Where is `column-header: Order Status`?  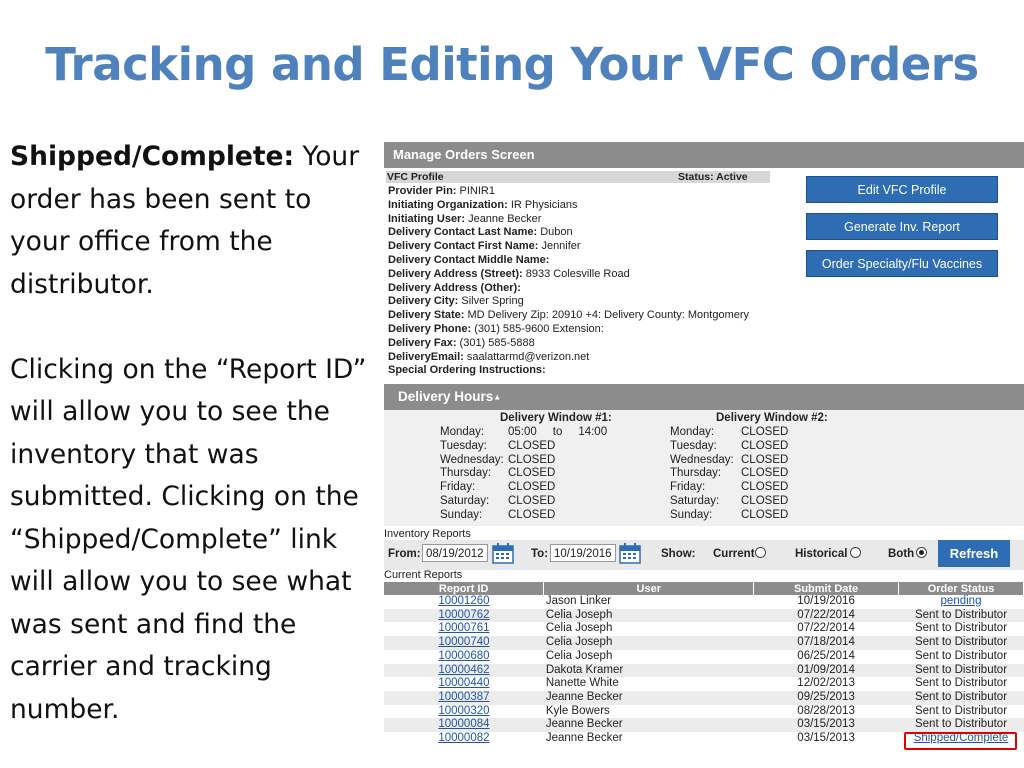
column-header: Order Status is located at coordinates (961, 588).